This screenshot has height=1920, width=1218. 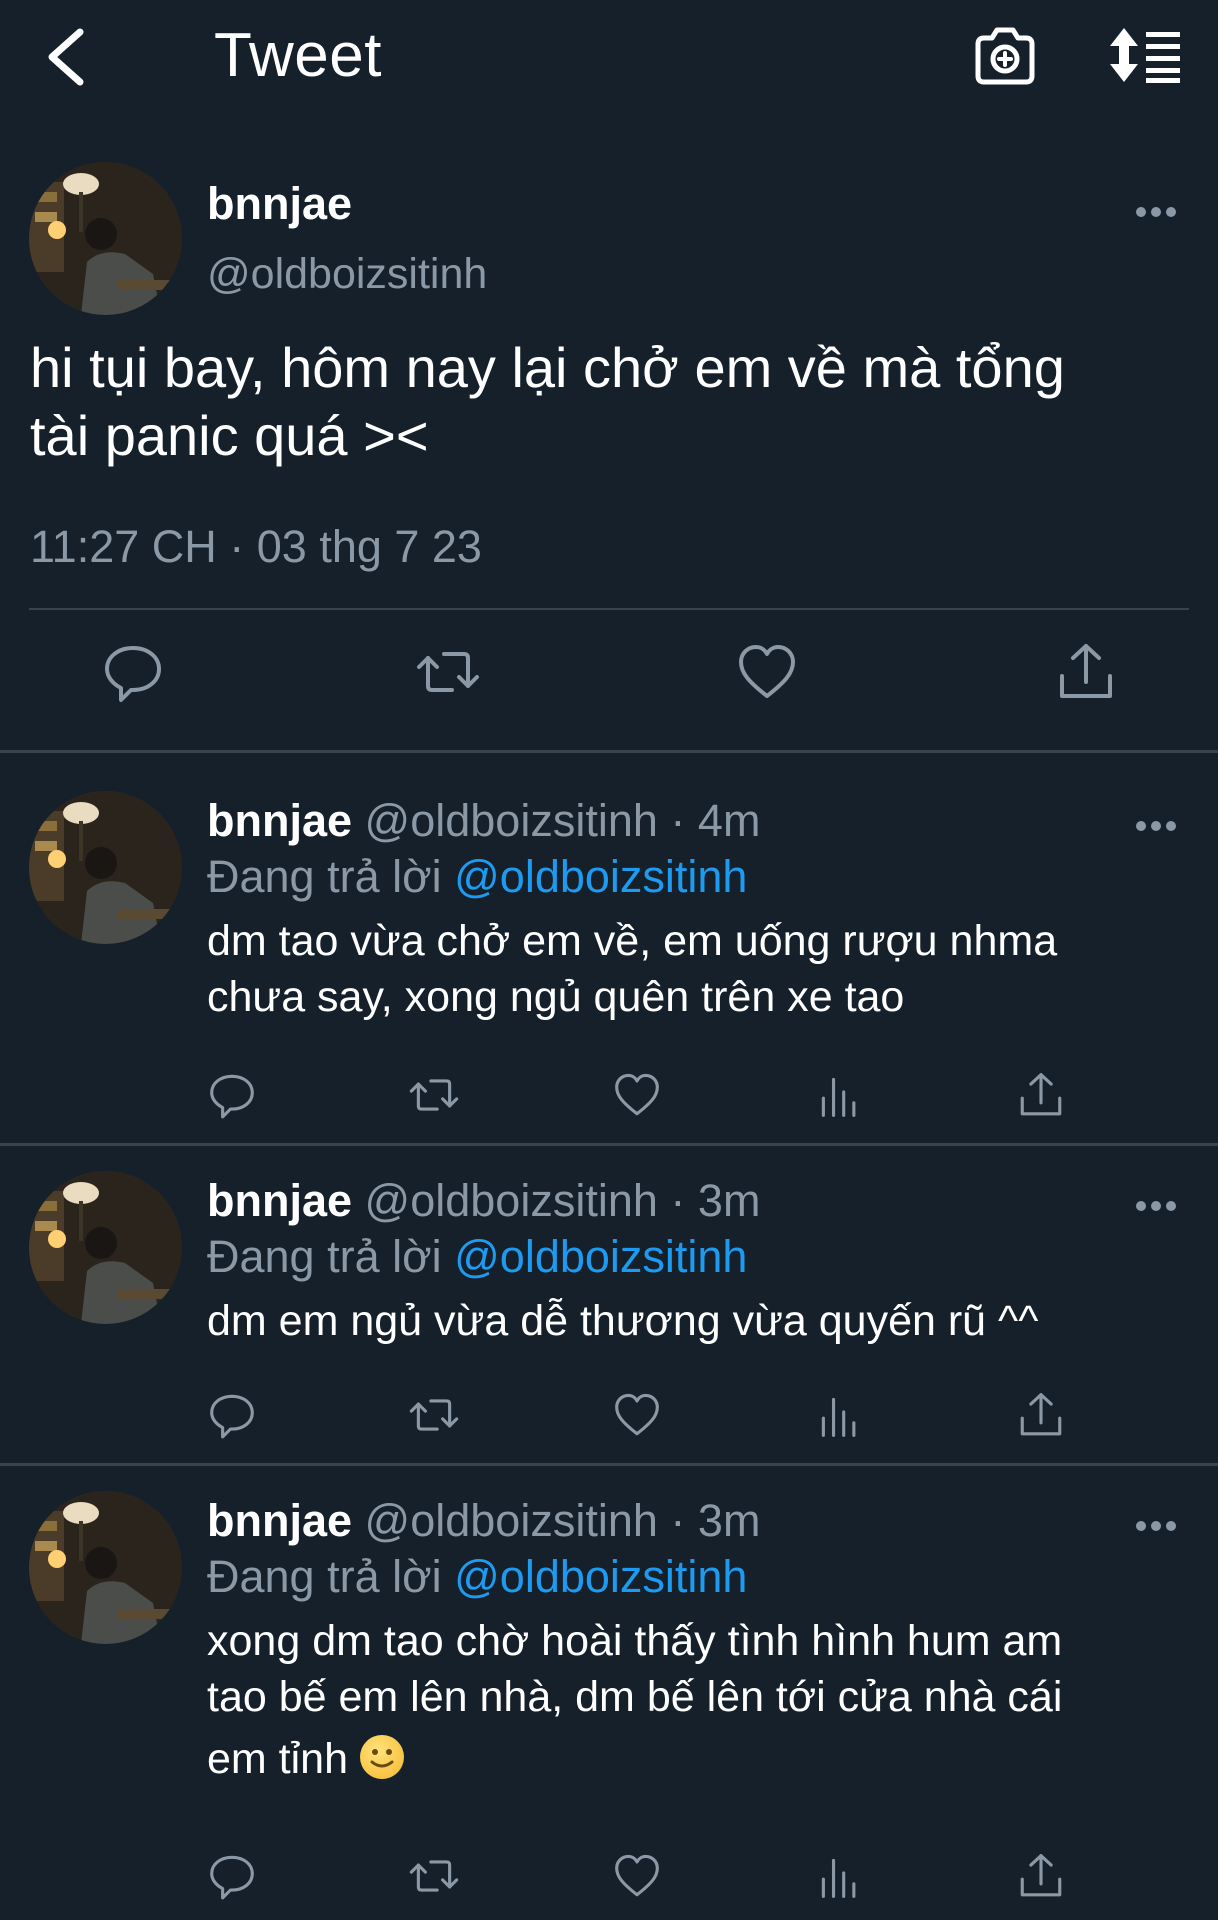 I want to click on navigation-bar: Tweet, so click(x=609, y=69).